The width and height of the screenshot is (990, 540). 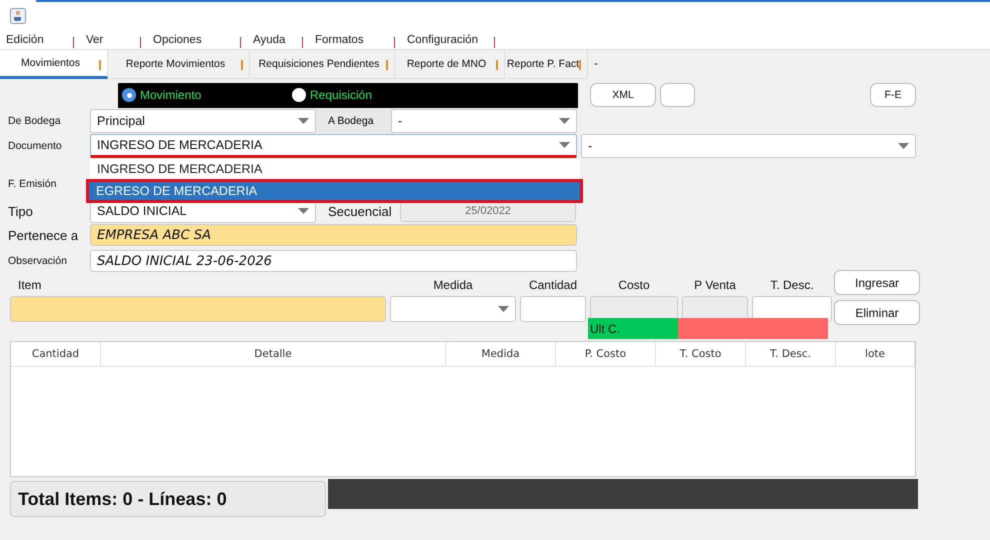 I want to click on document-select: INGRESO DE MERCADERIA, so click(x=333, y=146).